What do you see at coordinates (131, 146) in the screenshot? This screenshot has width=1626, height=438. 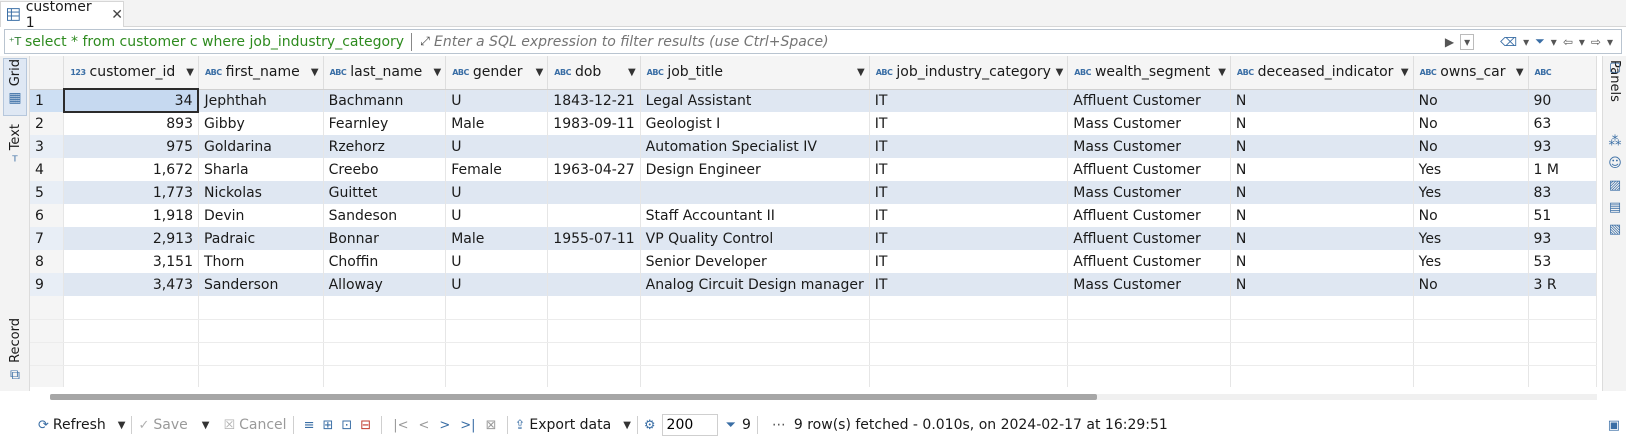 I see `table-cell: 975` at bounding box center [131, 146].